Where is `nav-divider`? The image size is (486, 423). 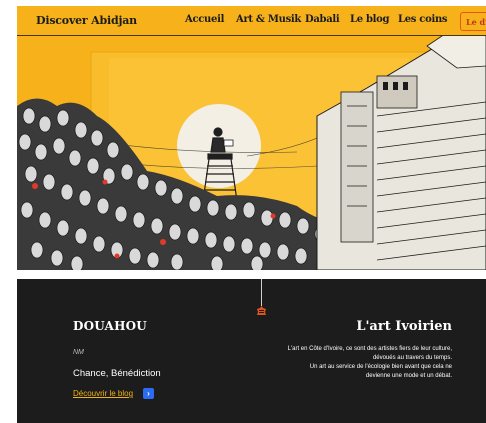 nav-divider is located at coordinates (251, 35).